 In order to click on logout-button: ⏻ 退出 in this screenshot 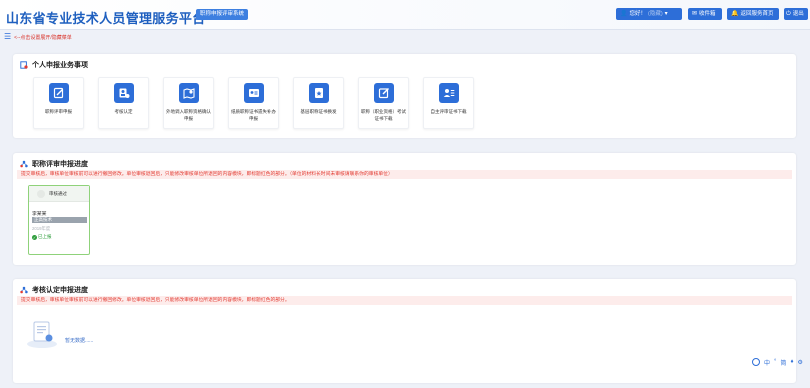, I will do `click(796, 14)`.